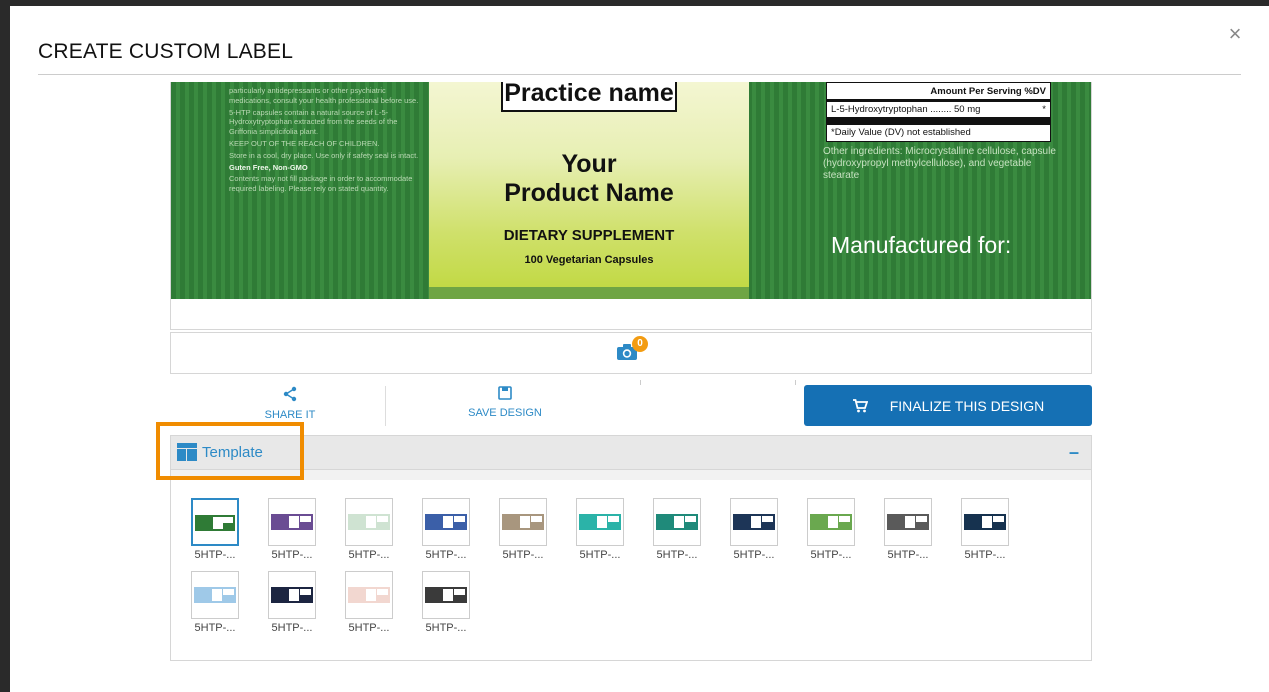 The height and width of the screenshot is (692, 1269). I want to click on image-upload-bar: 0, so click(631, 353).